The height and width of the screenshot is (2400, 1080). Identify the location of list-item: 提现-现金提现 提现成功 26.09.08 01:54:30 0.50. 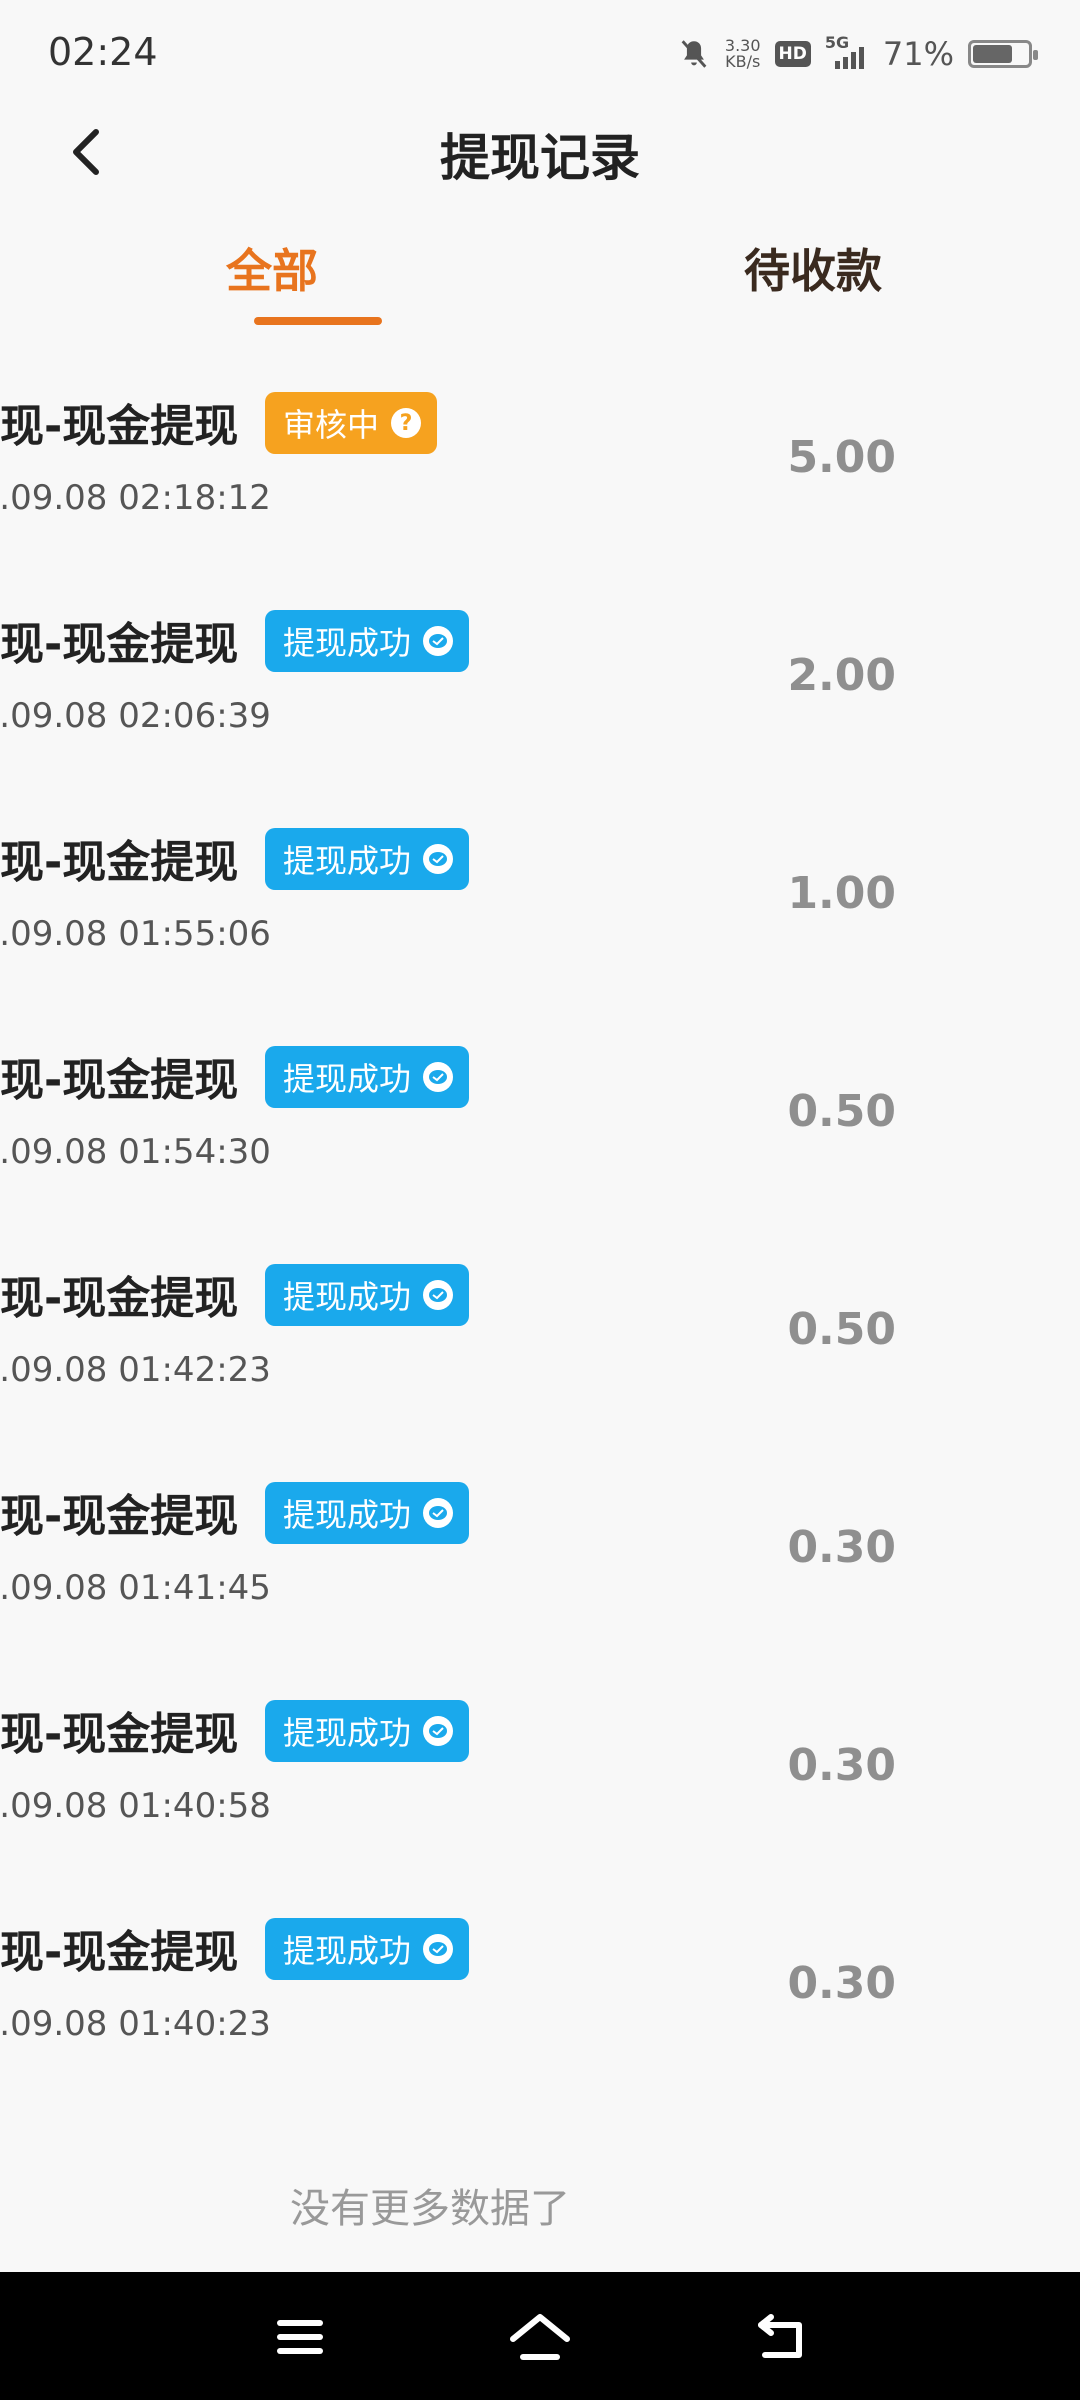
(540, 1124).